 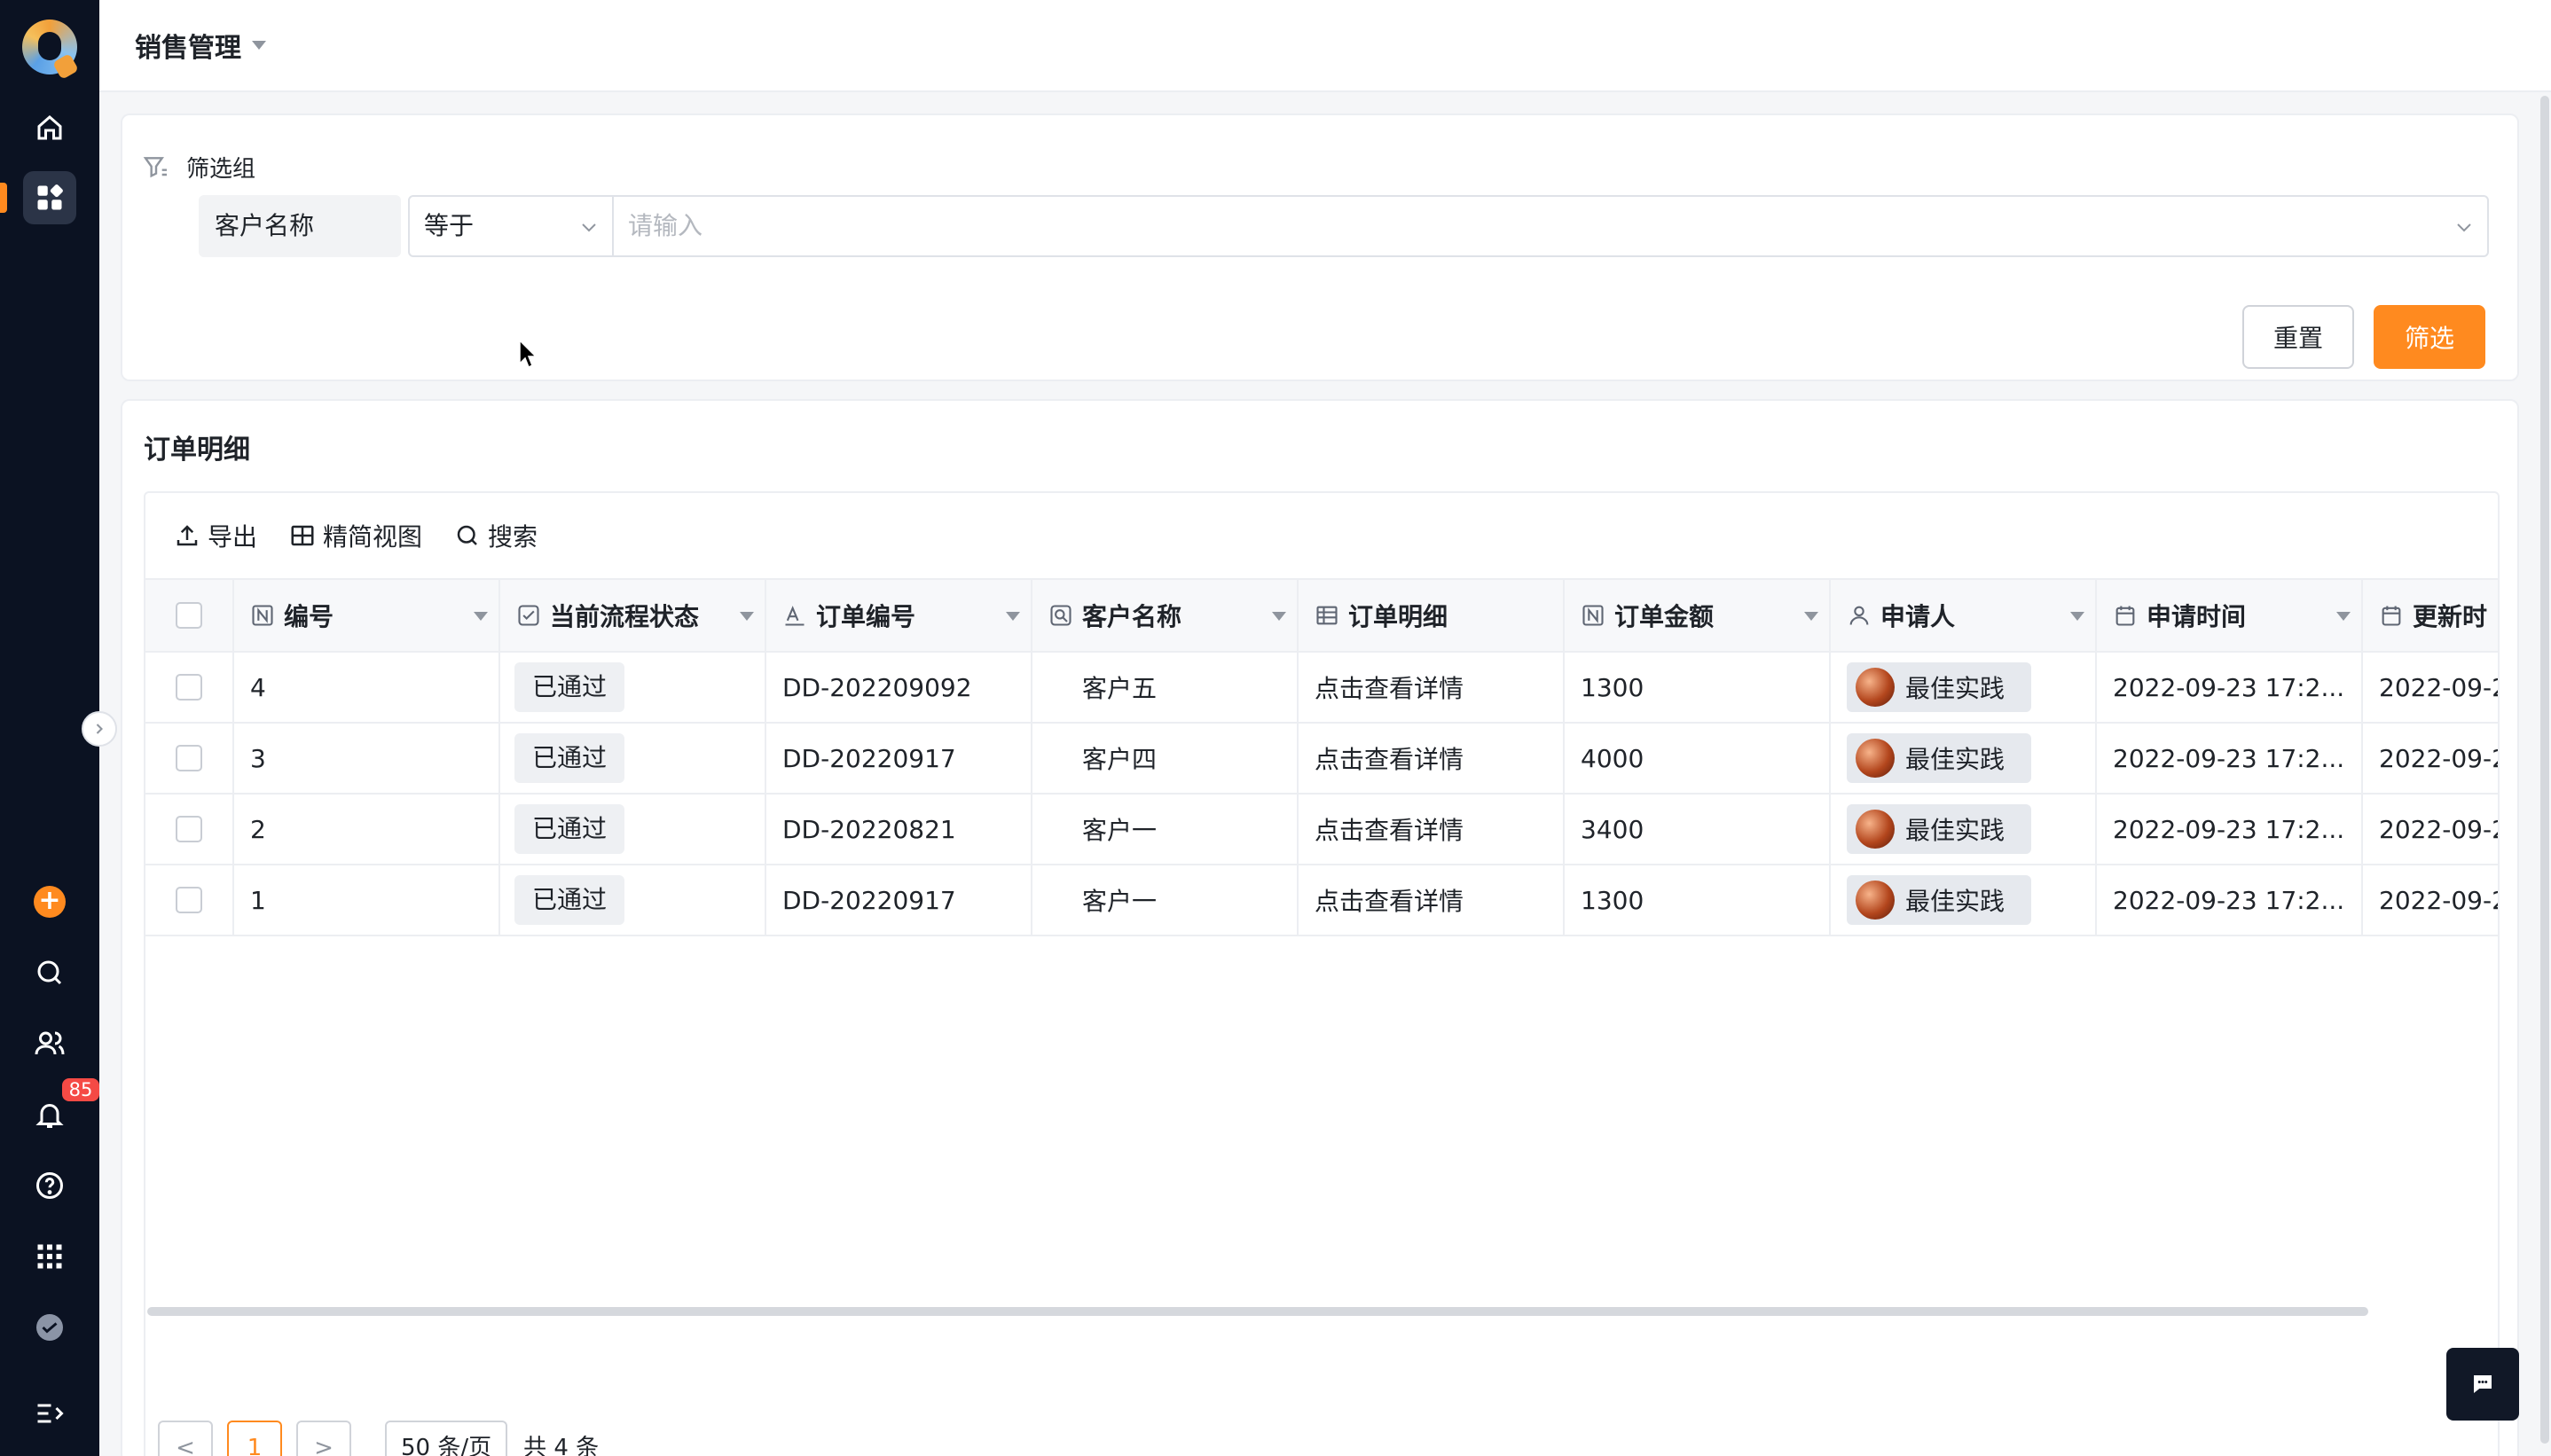 I want to click on column-header-amount: 订单金额, so click(x=1698, y=615).